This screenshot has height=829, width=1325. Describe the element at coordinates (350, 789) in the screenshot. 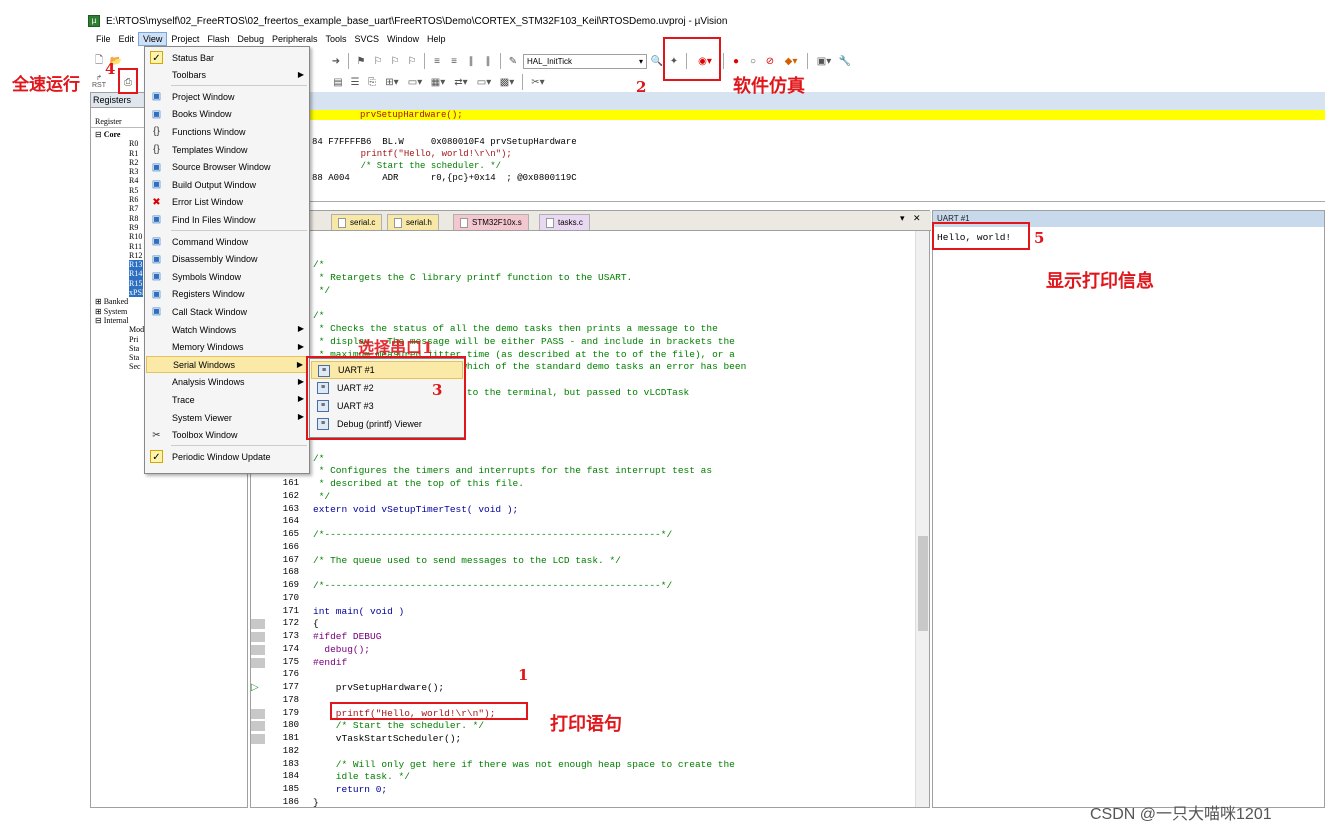

I see `code-line: return 0;` at that location.